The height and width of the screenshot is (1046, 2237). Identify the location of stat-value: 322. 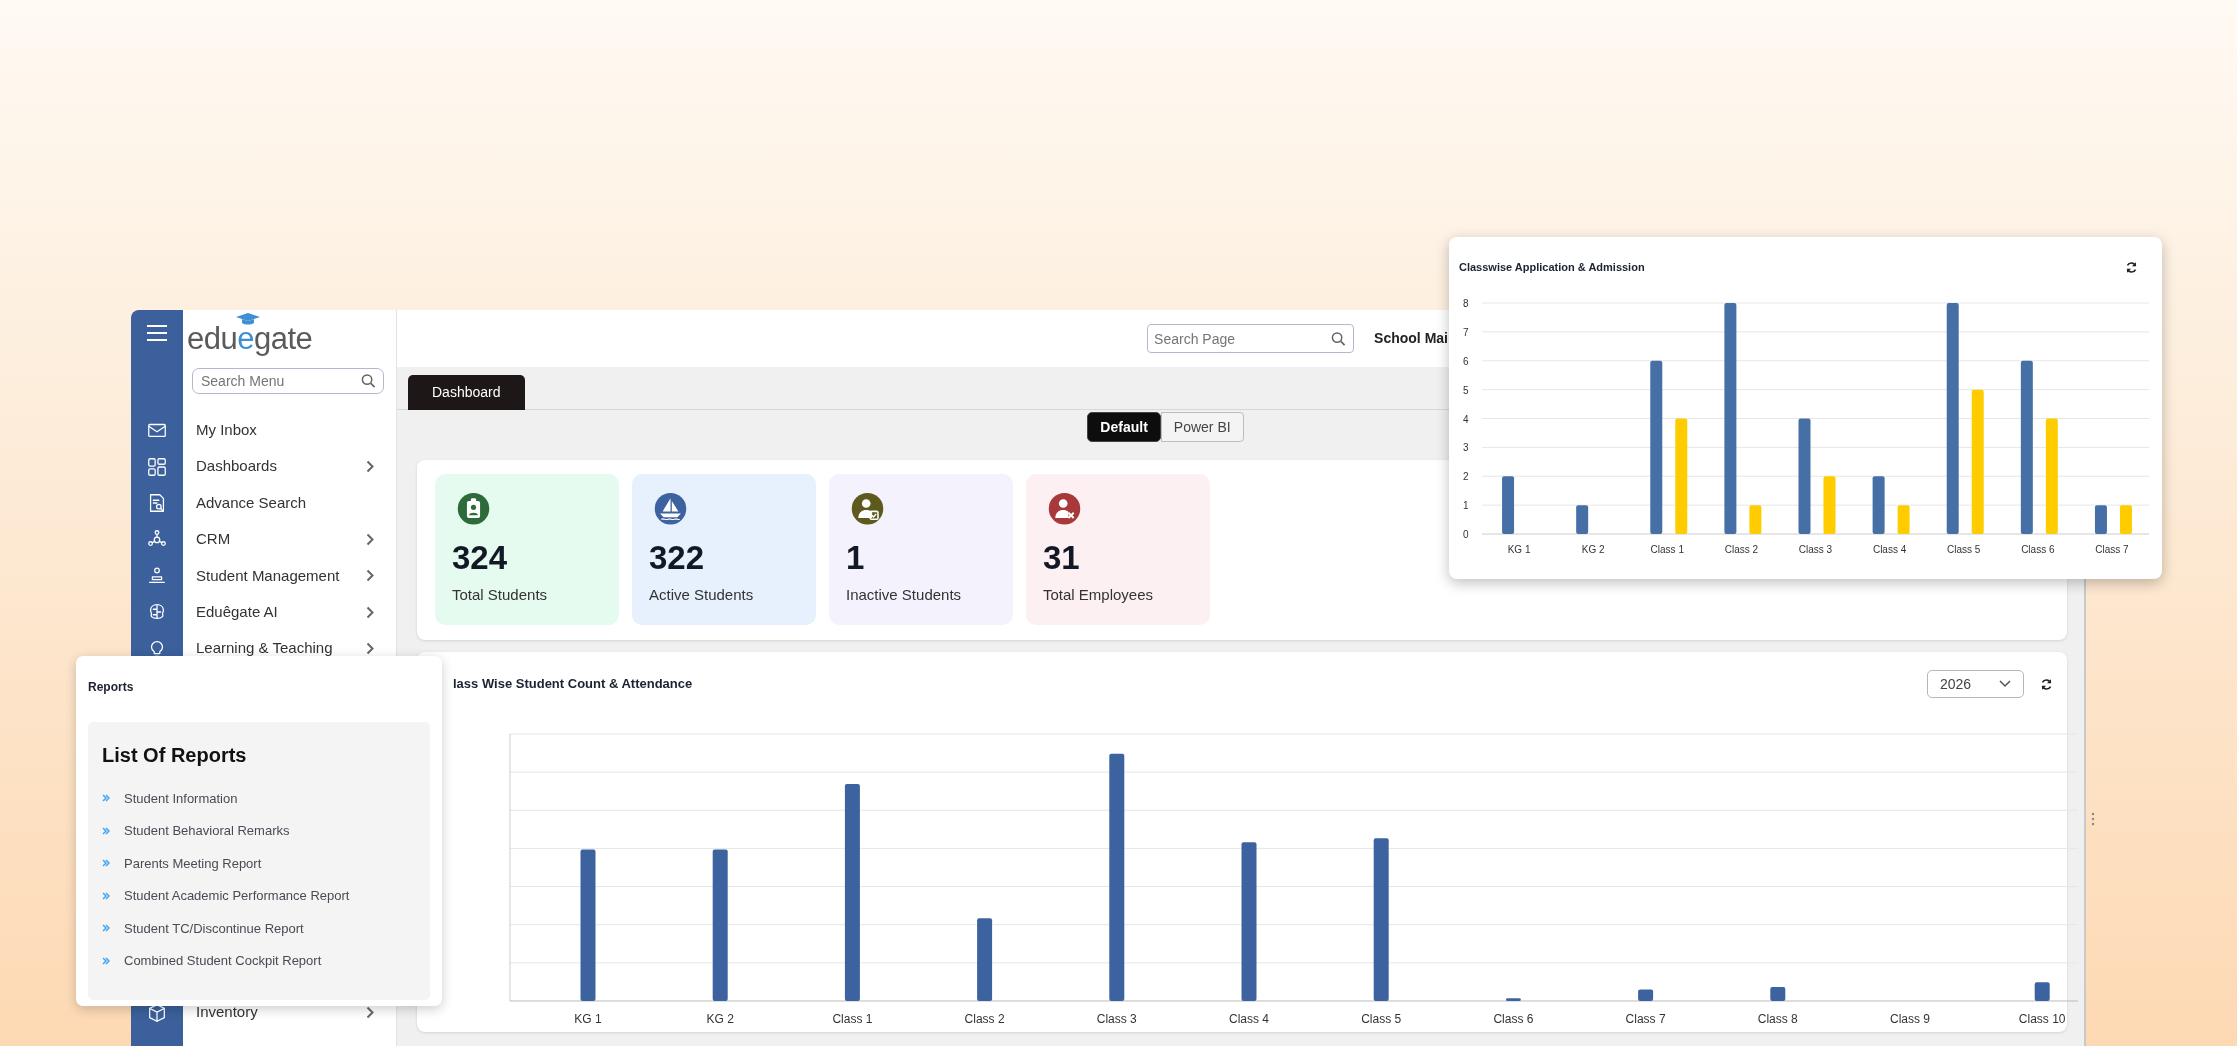
(677, 557).